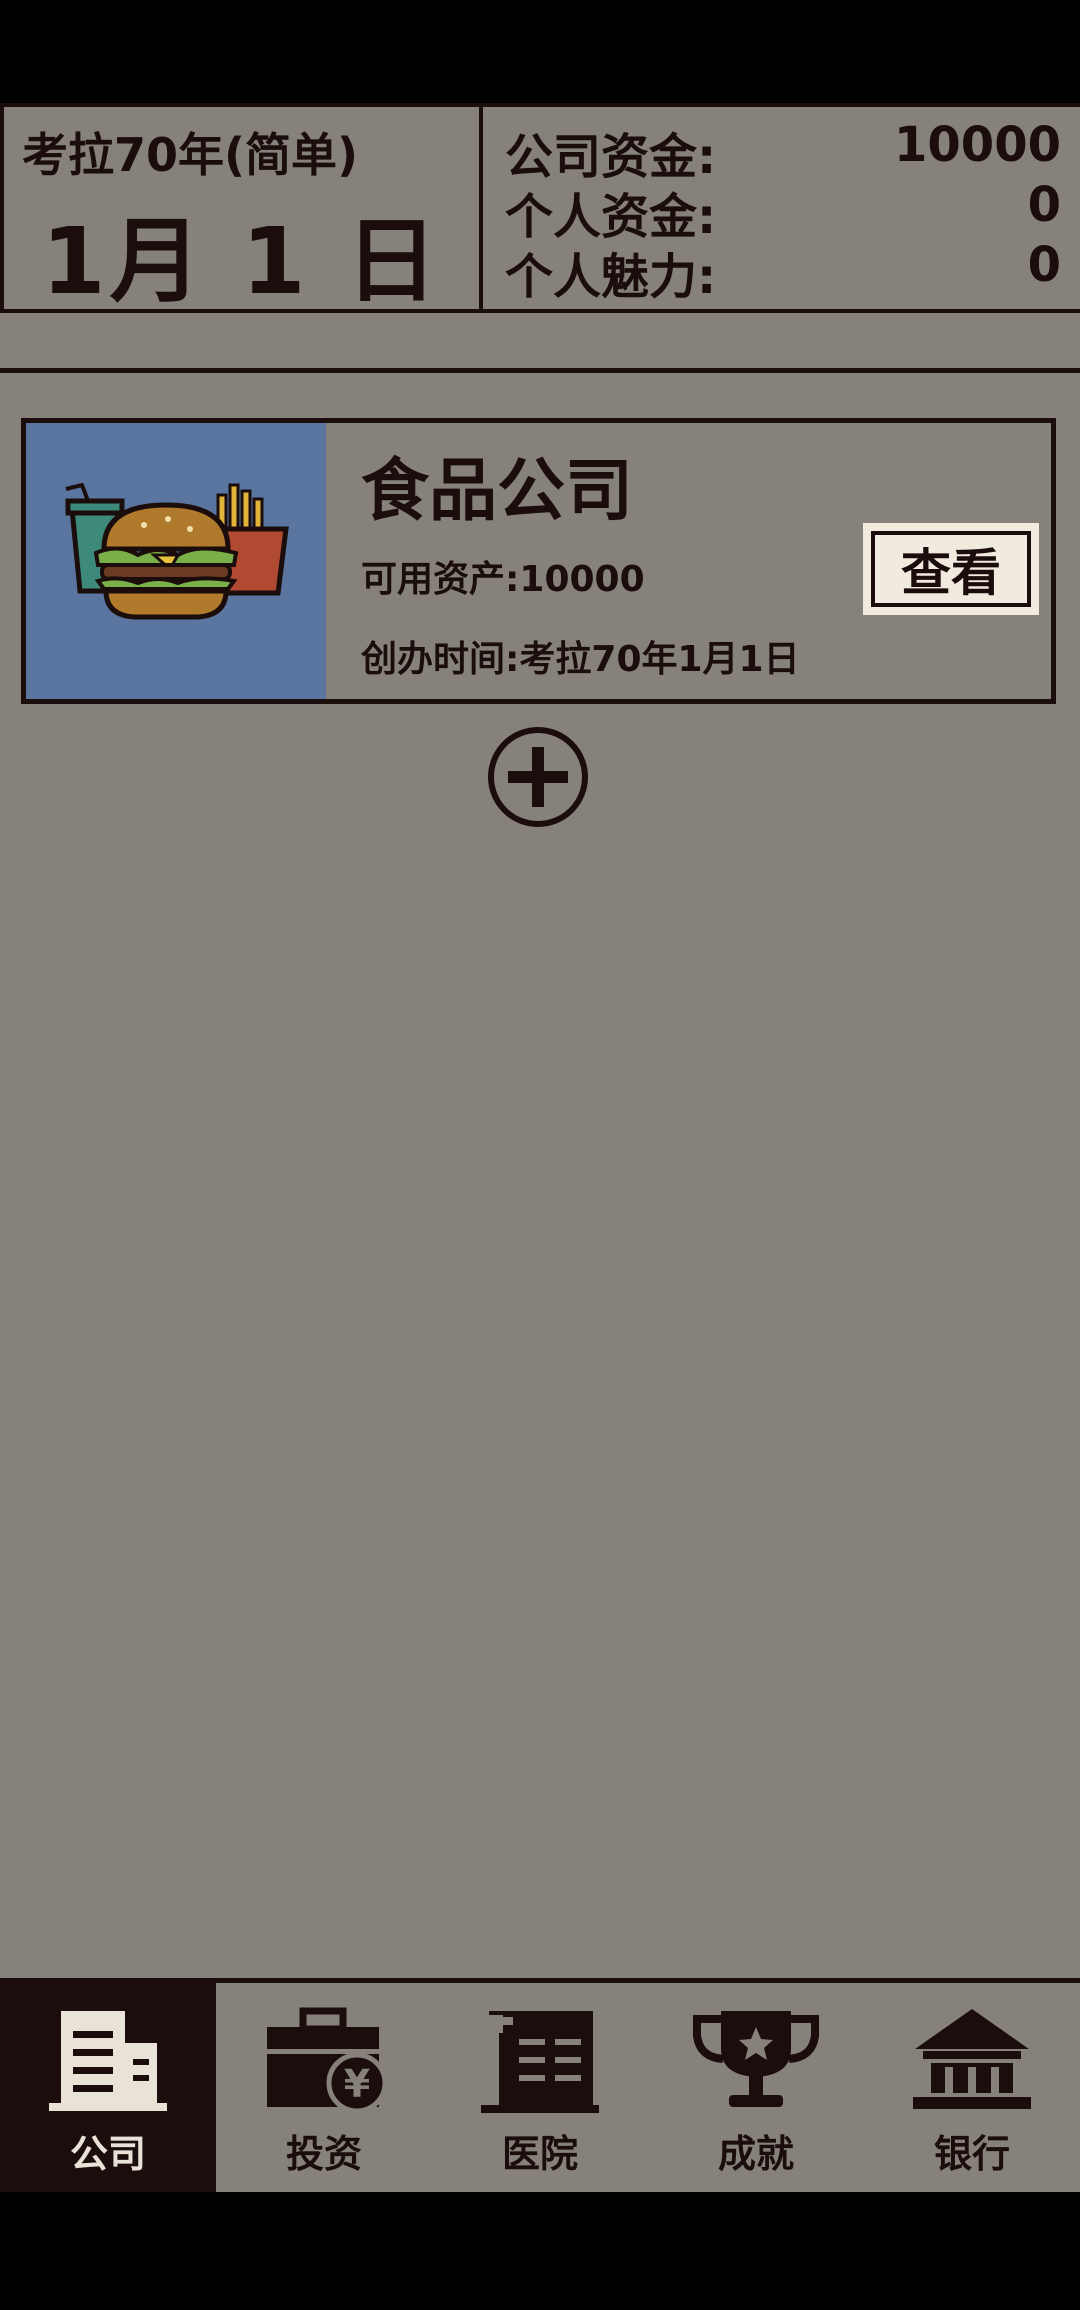 The height and width of the screenshot is (2310, 1080). What do you see at coordinates (977, 145) in the screenshot?
I see `company-funds-value: 10000` at bounding box center [977, 145].